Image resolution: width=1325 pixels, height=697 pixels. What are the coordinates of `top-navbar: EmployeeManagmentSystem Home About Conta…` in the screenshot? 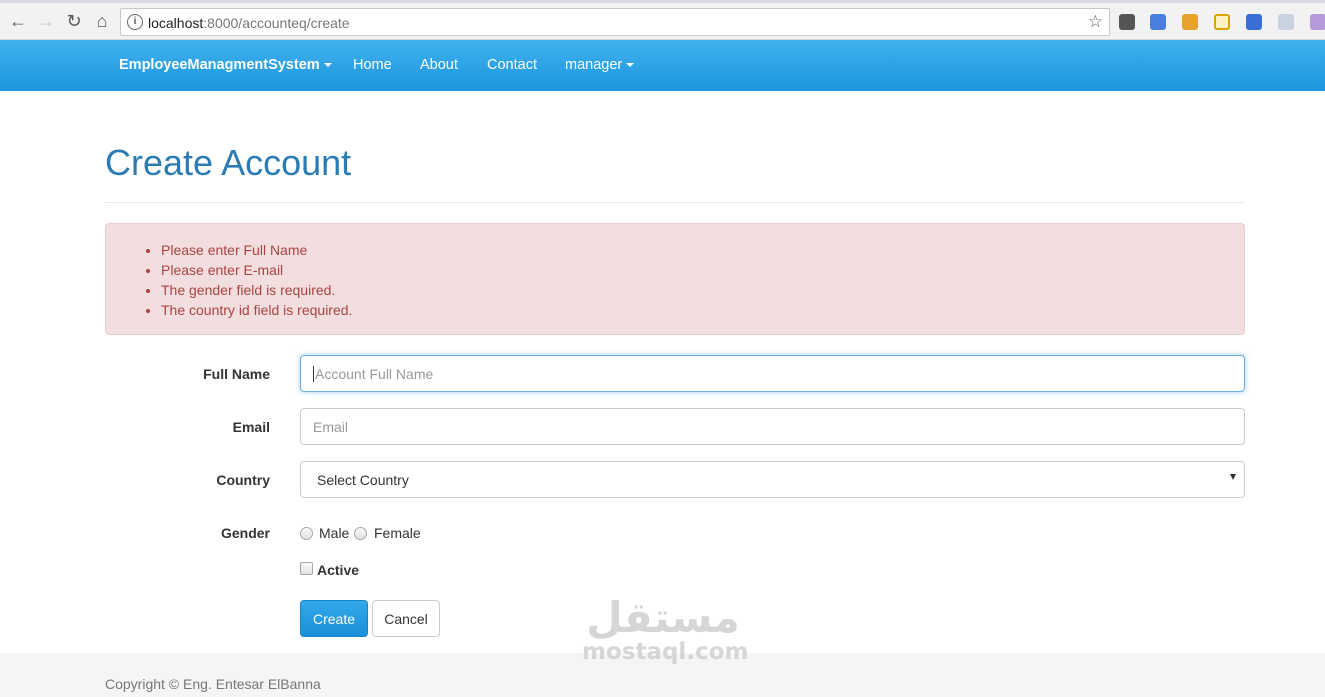 It's located at (662, 65).